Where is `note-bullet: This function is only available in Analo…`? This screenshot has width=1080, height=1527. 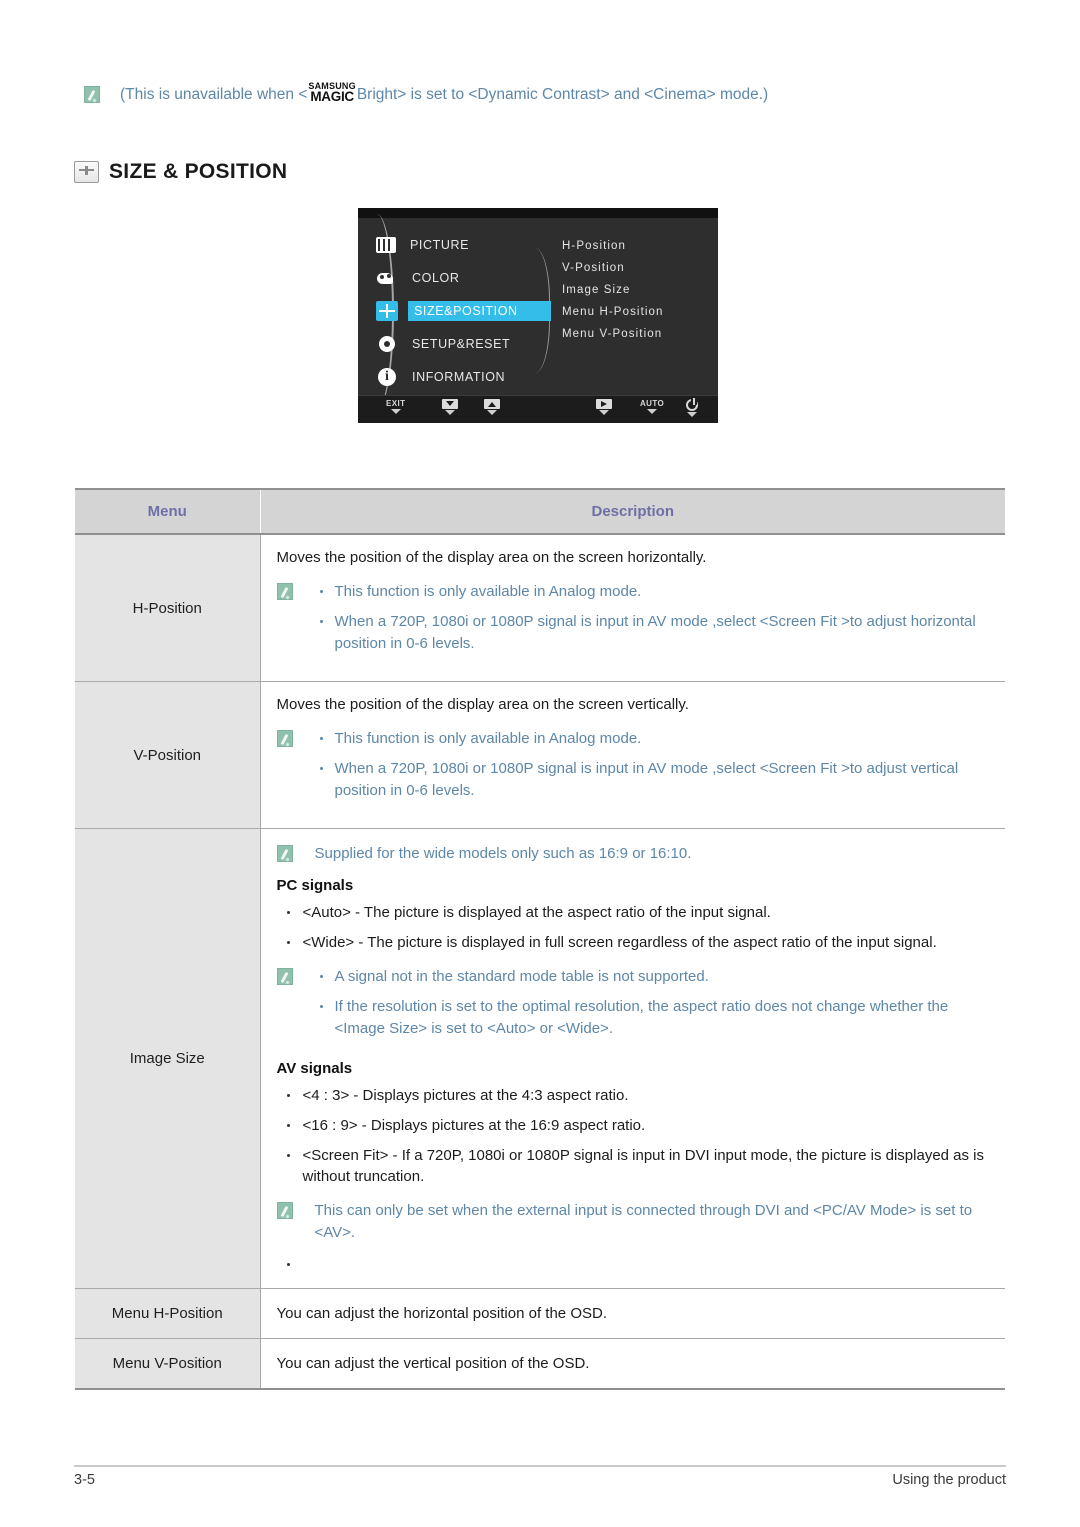 note-bullet: This function is only available in Analo… is located at coordinates (650, 739).